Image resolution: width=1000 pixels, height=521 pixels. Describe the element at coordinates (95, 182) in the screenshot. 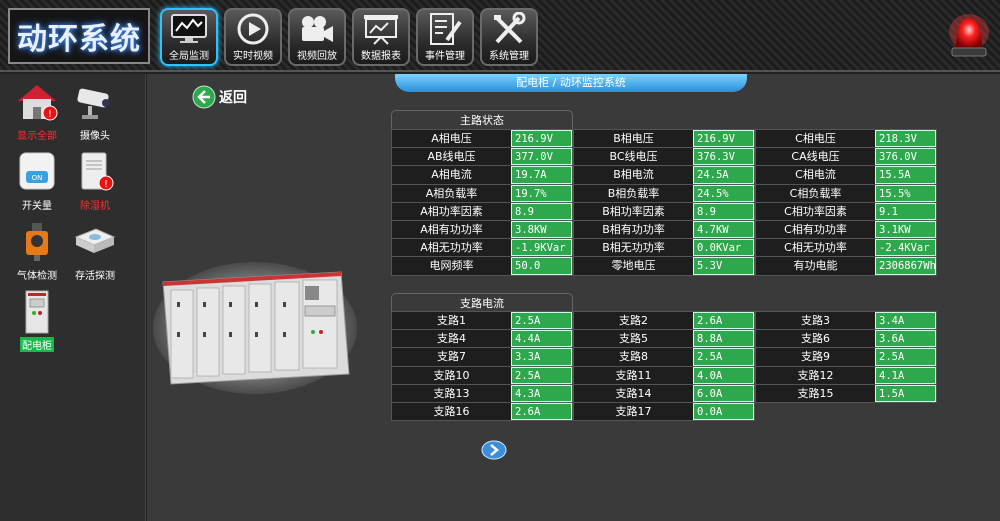

I see `sidebar-item-dehumidifier: ! 除湿机` at that location.